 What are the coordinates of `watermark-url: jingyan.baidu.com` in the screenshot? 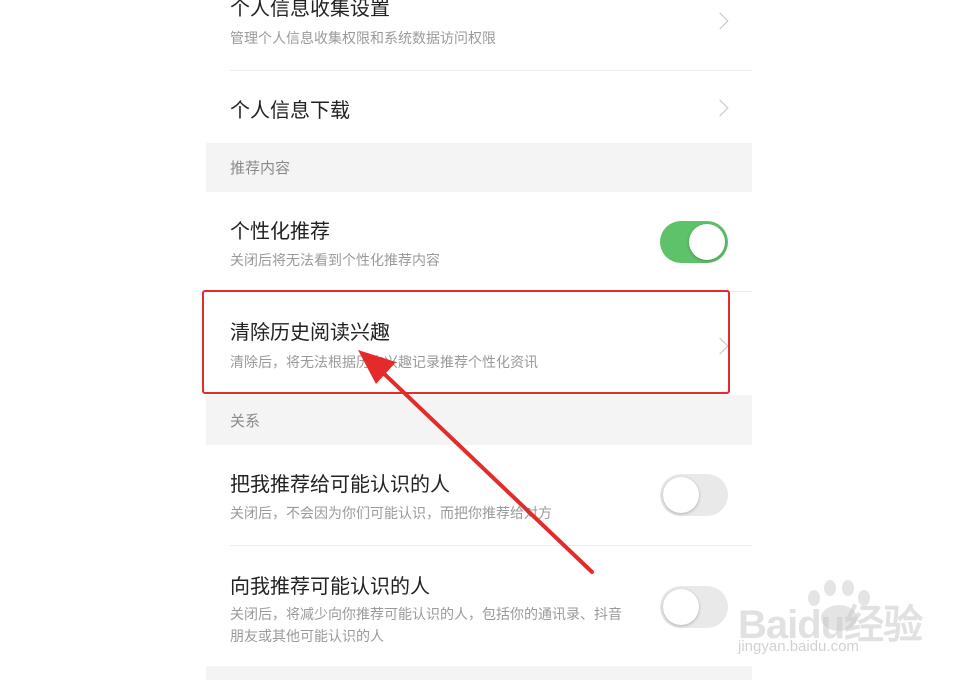 It's located at (798, 646).